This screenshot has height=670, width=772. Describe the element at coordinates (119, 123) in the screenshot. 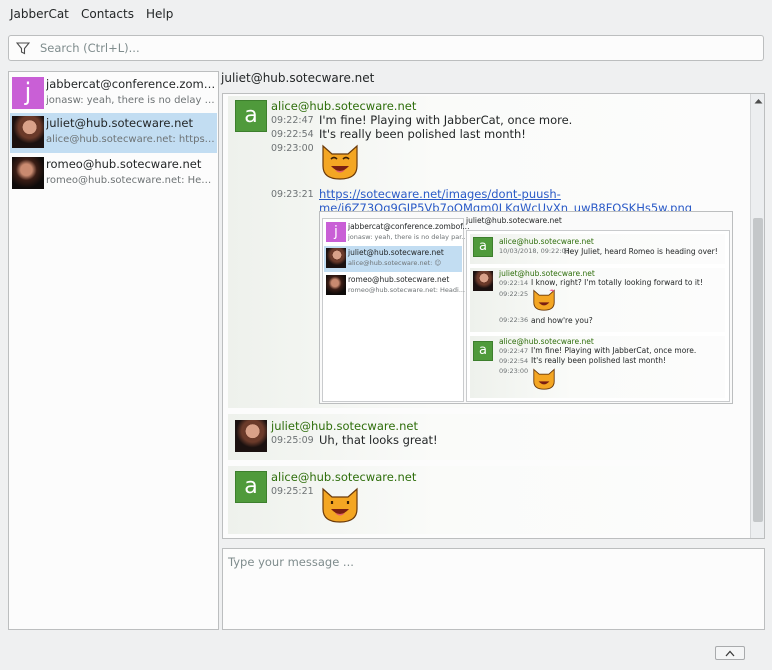

I see `roster-item-title: juliet@hub.sotecware.net` at that location.